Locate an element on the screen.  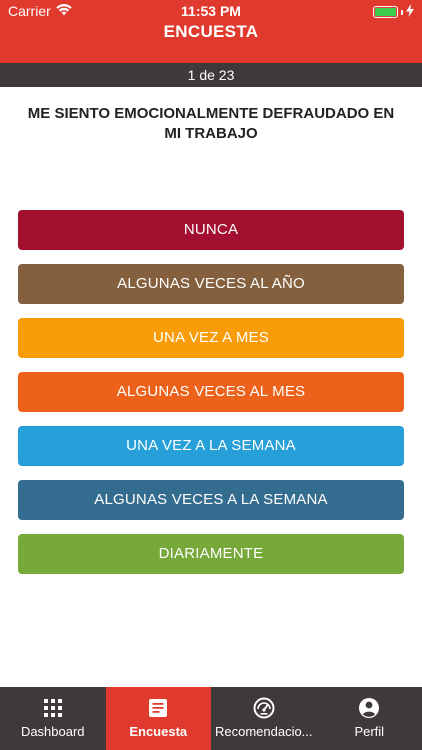
option-algunas-veces-al-ano: ALGUNAS VECES AL AÑO is located at coordinates (211, 284).